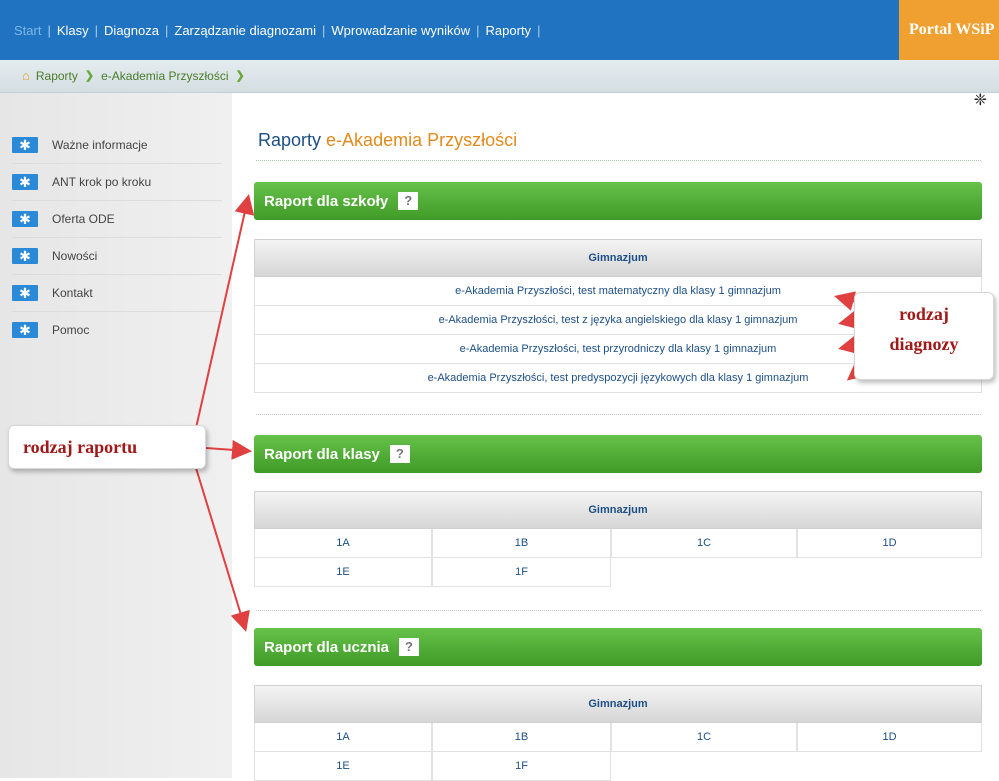 The width and height of the screenshot is (999, 781). I want to click on sidebar-item-label: Oferta ODE, so click(83, 219).